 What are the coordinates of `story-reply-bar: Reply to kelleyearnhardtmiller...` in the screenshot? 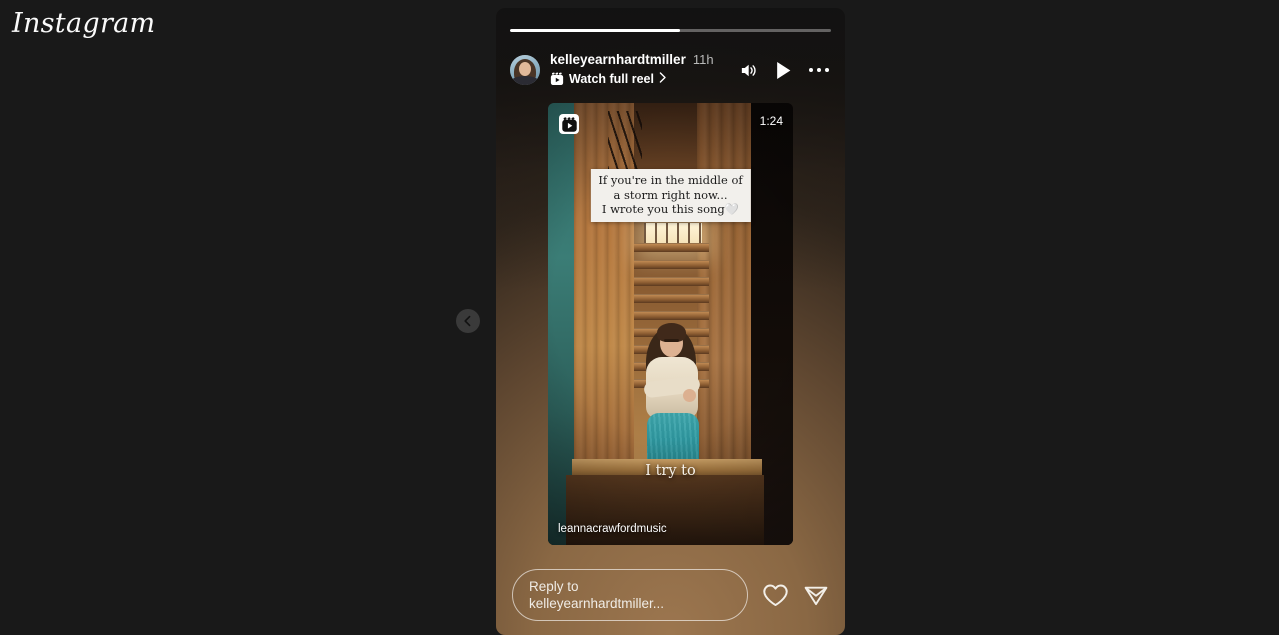 It's located at (670, 595).